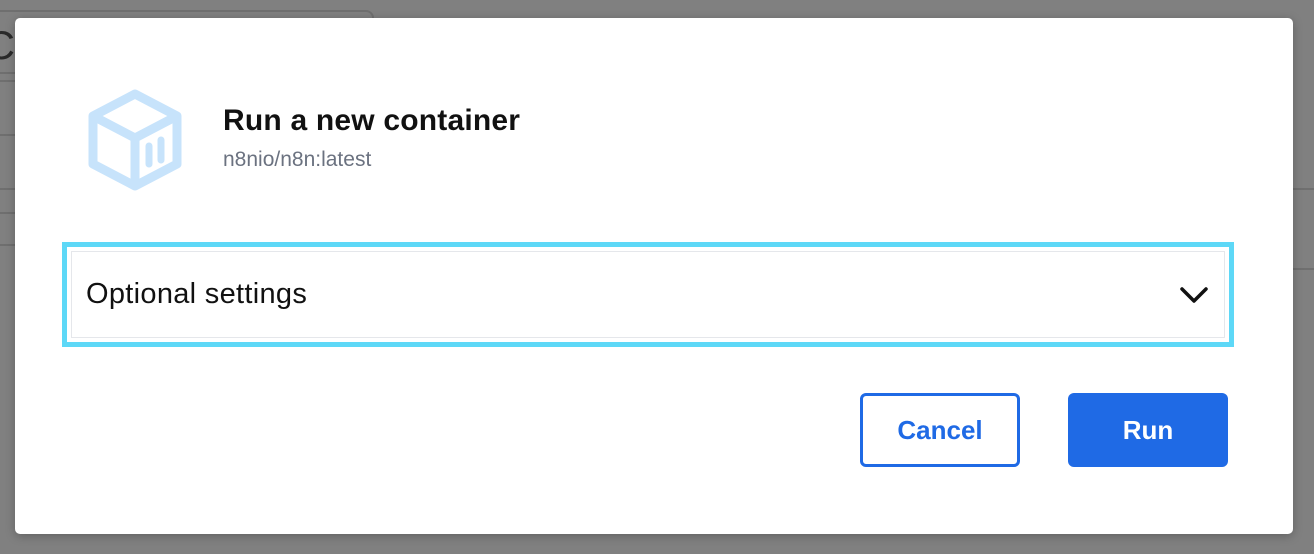 The height and width of the screenshot is (554, 1314). I want to click on background-text-fragment: C, so click(7, 46).